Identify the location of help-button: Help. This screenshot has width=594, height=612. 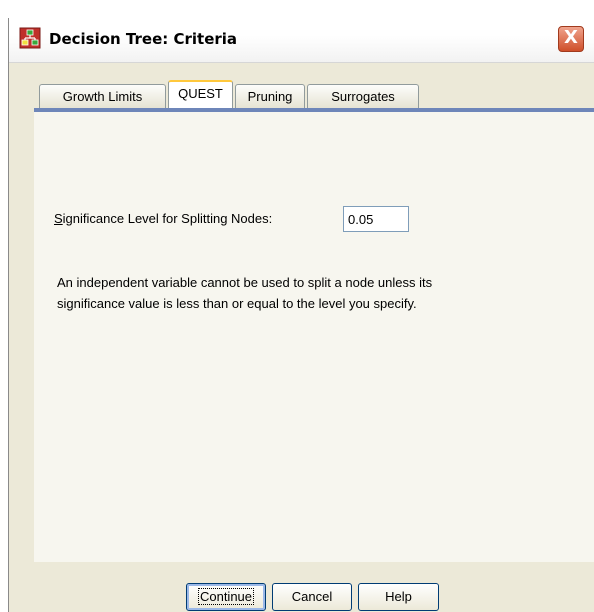
(398, 597).